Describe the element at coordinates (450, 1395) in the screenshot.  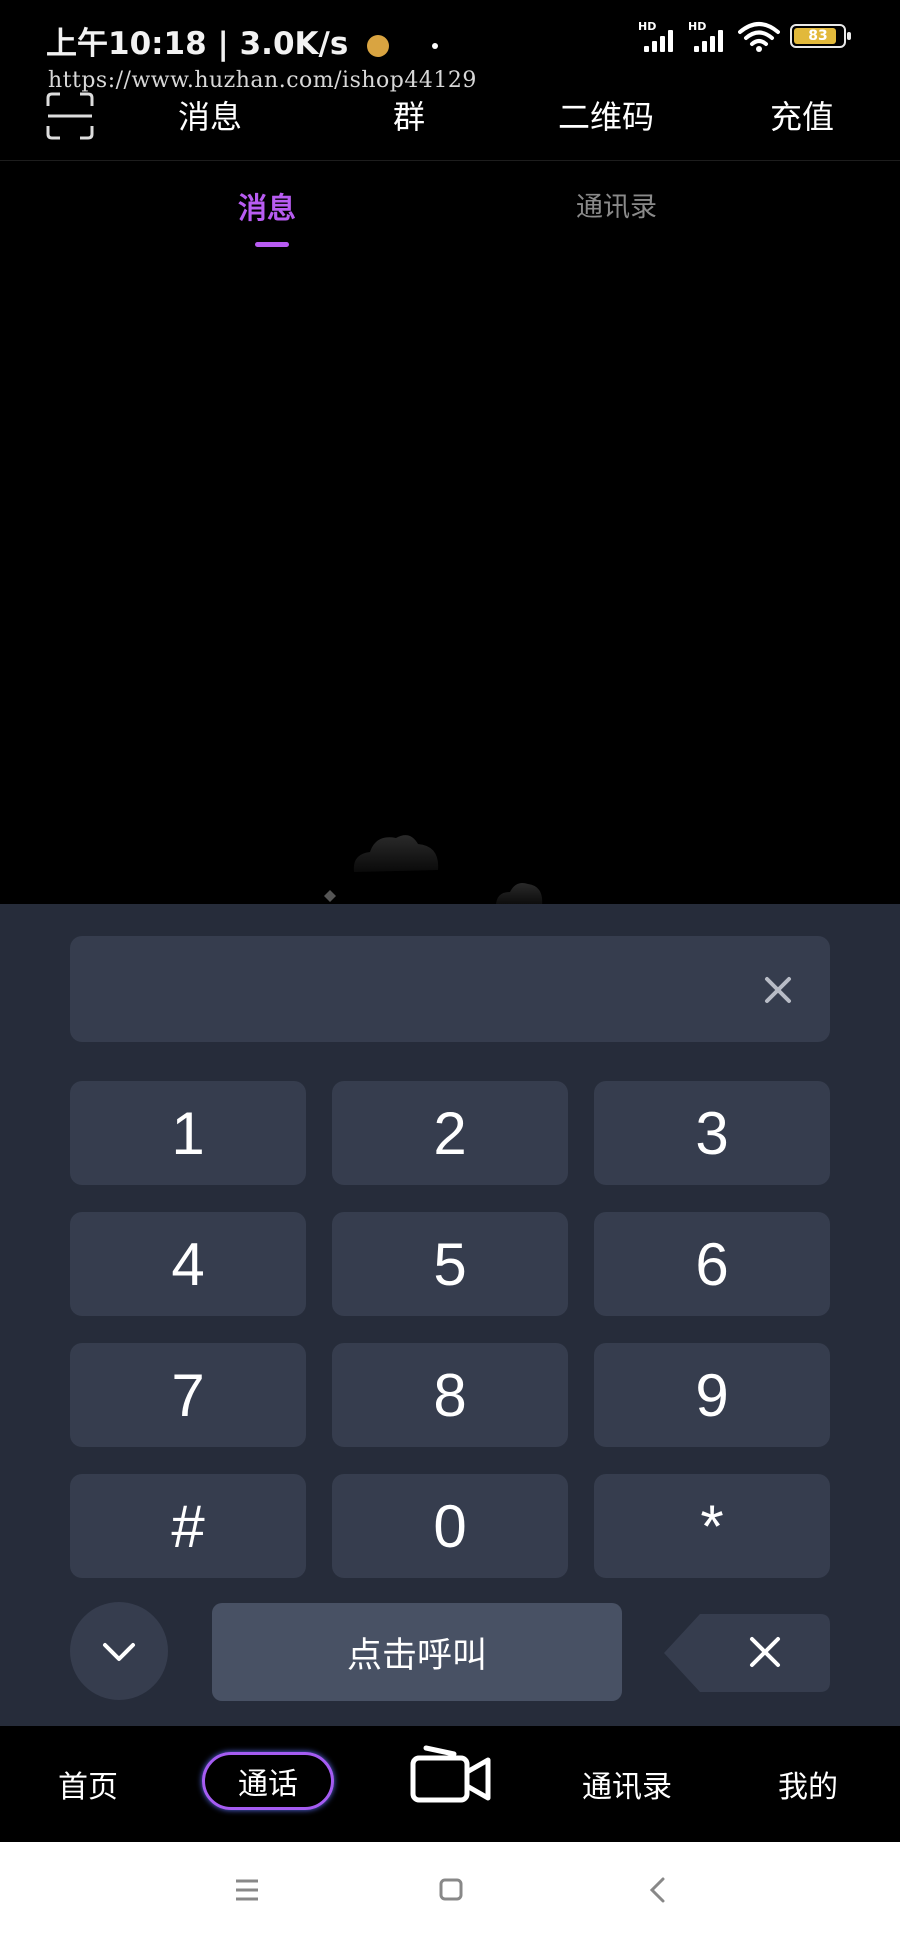
I see `dial-key-8: 8` at that location.